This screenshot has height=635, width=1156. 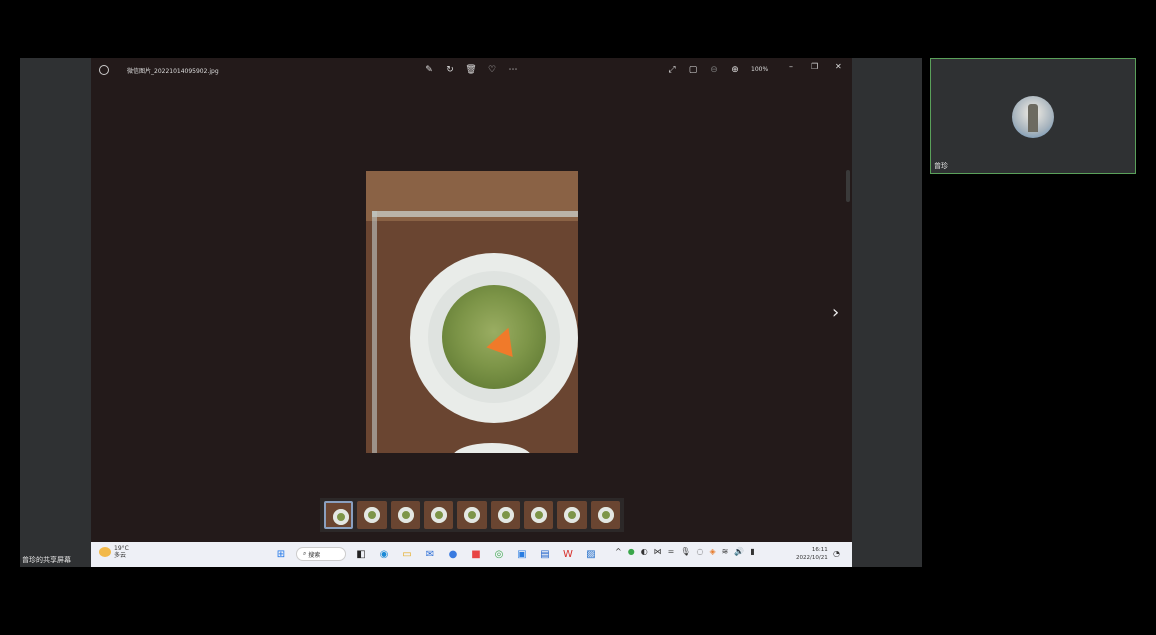 What do you see at coordinates (545, 554) in the screenshot?
I see `meeting-app-icon: ▤` at bounding box center [545, 554].